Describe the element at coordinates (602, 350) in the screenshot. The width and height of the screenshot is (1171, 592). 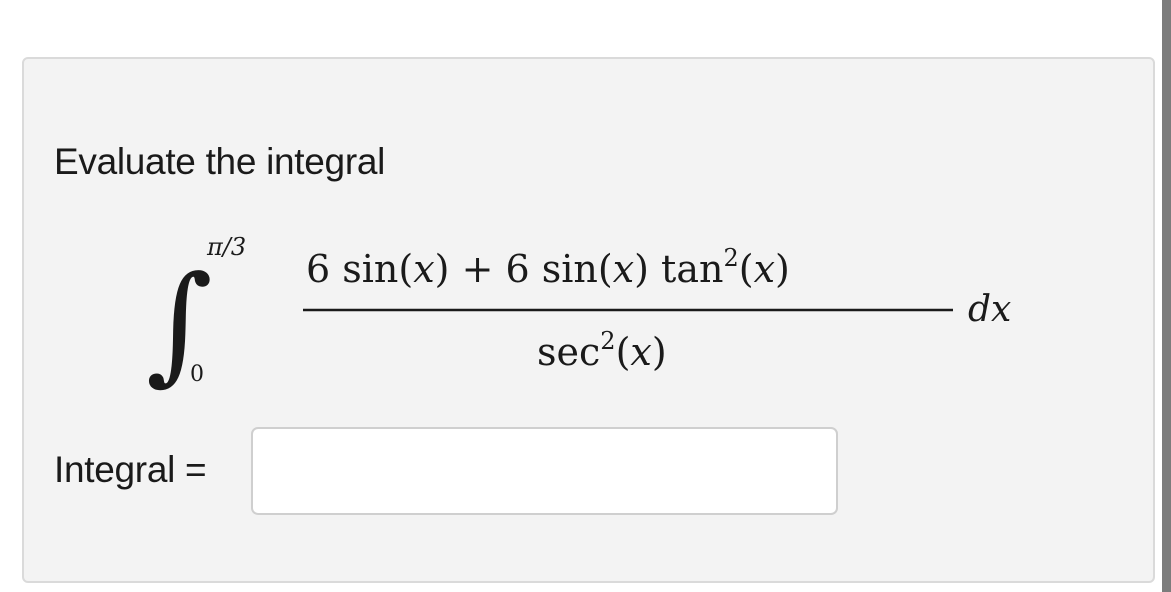
I see `integrand-denominator: sec2(x)` at that location.